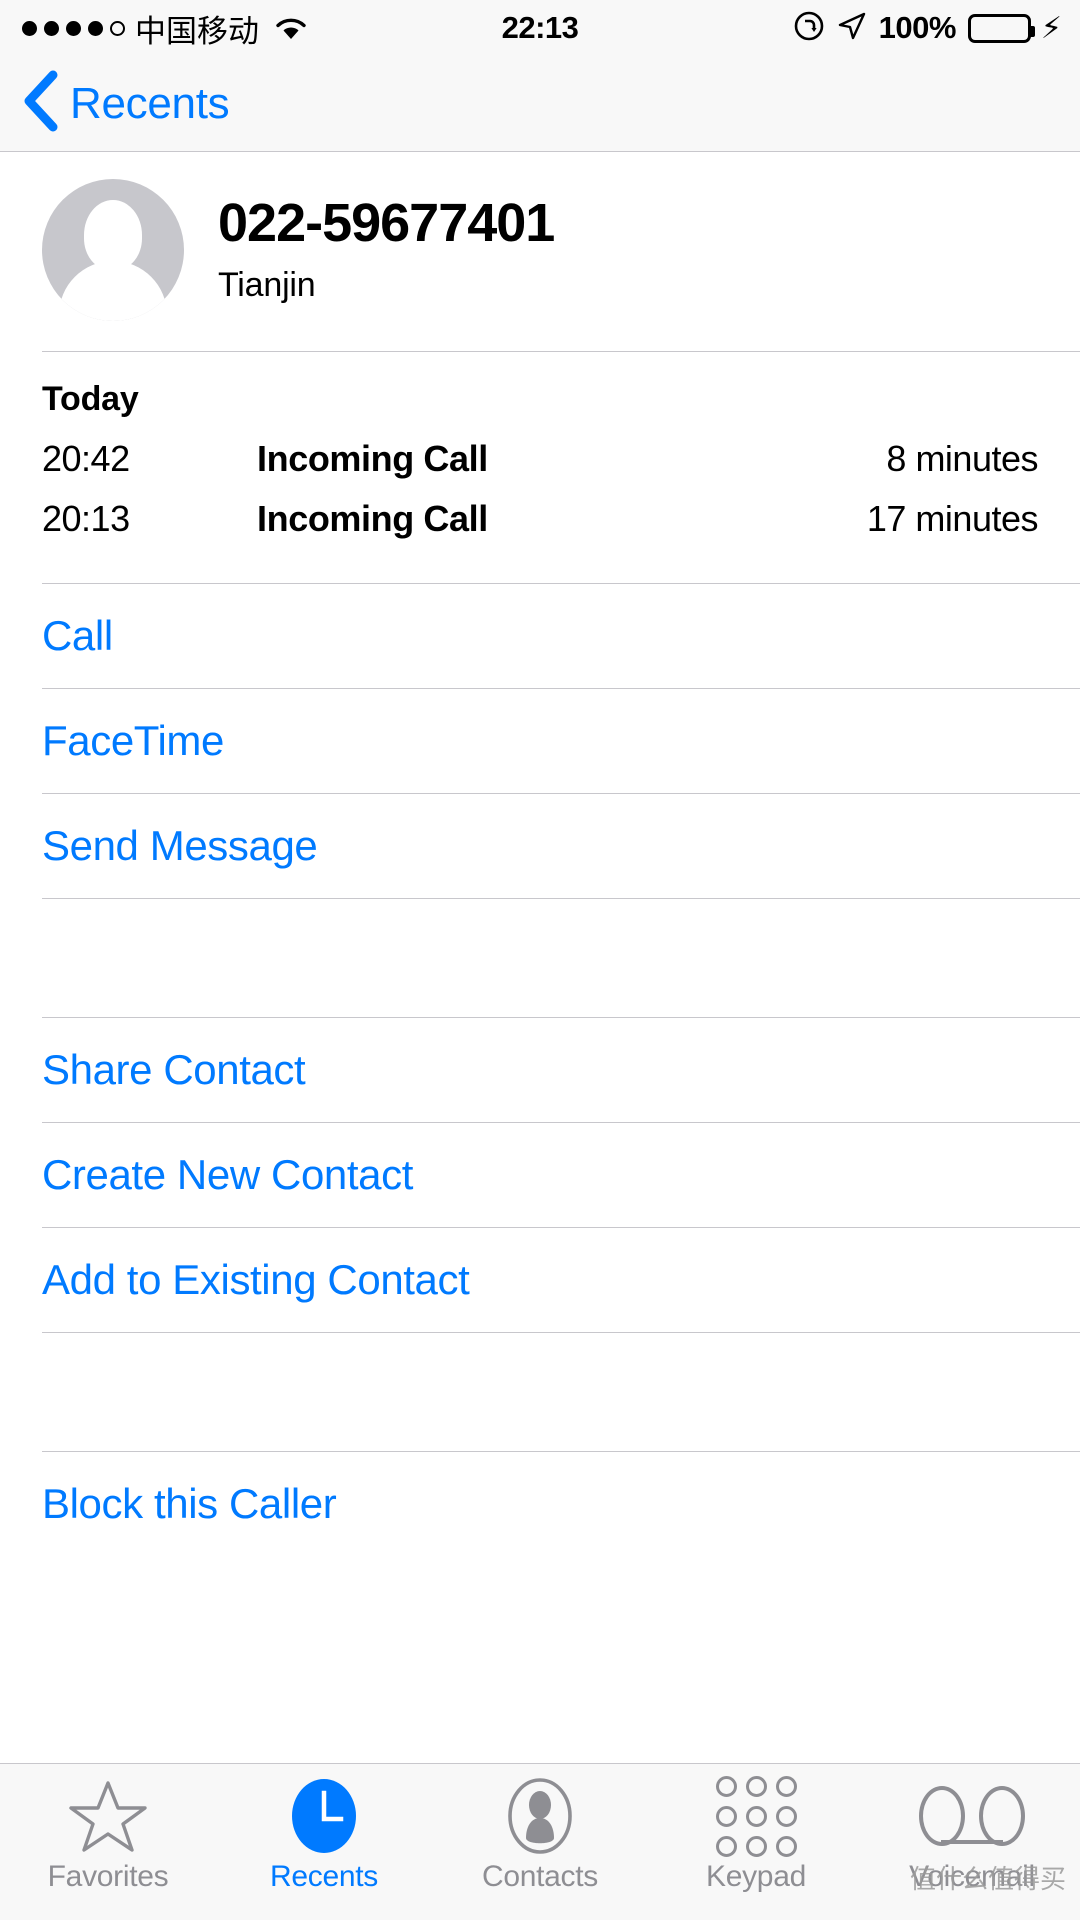 This screenshot has height=1920, width=1080. What do you see at coordinates (540, 459) in the screenshot?
I see `table-row: 20:42 Incoming Call 8 minutes` at bounding box center [540, 459].